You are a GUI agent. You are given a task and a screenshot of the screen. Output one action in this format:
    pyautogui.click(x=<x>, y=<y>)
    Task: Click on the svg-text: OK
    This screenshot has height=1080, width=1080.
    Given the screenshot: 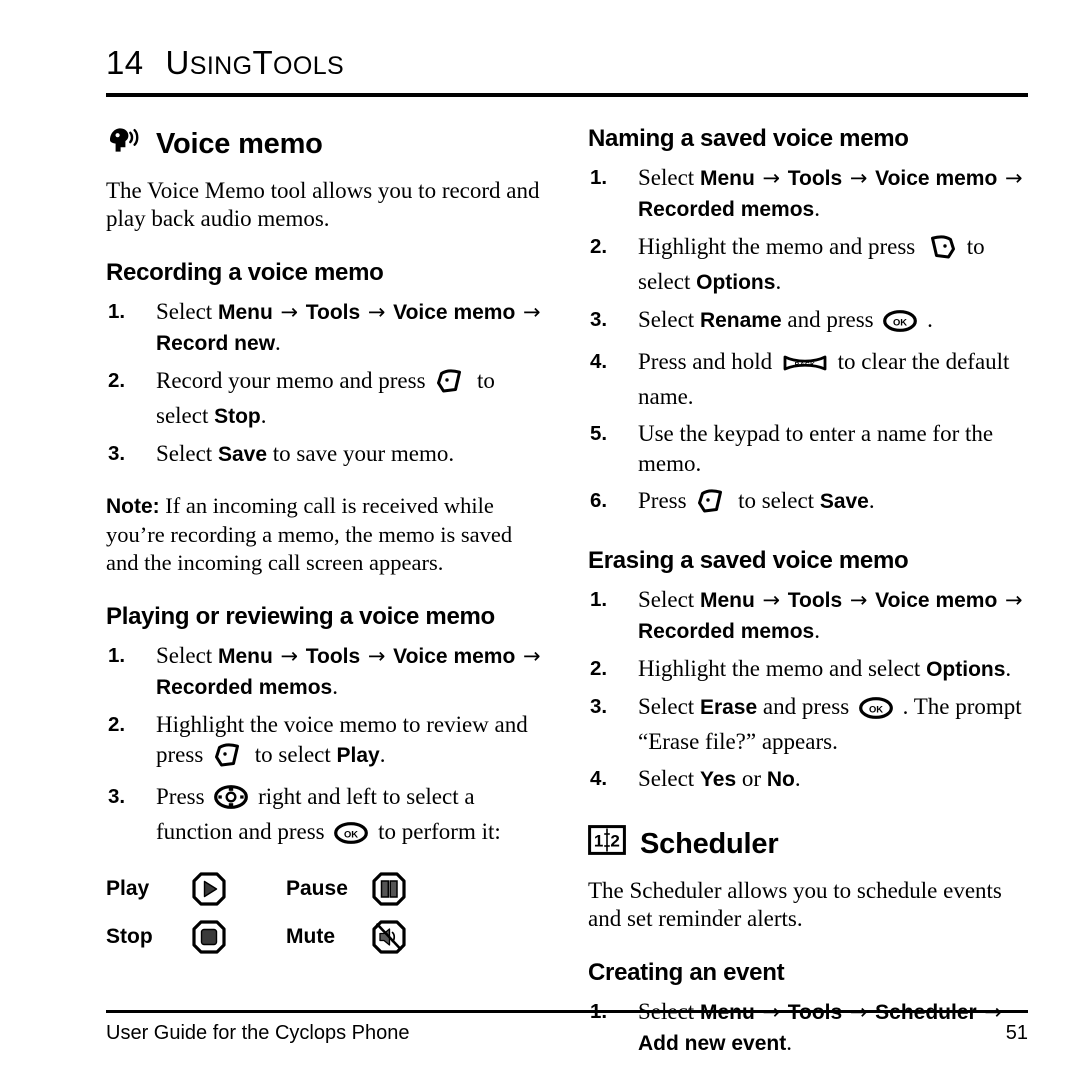 What is the action you would take?
    pyautogui.click(x=351, y=834)
    